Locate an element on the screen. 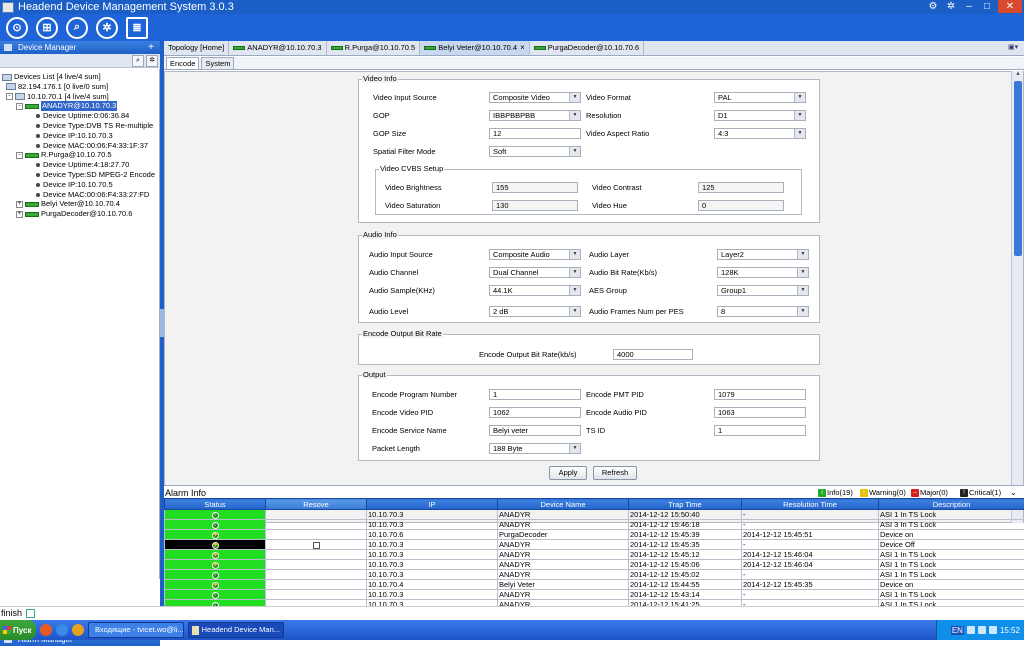 The image size is (1024, 646). close-button: ✕ is located at coordinates (1010, 6).